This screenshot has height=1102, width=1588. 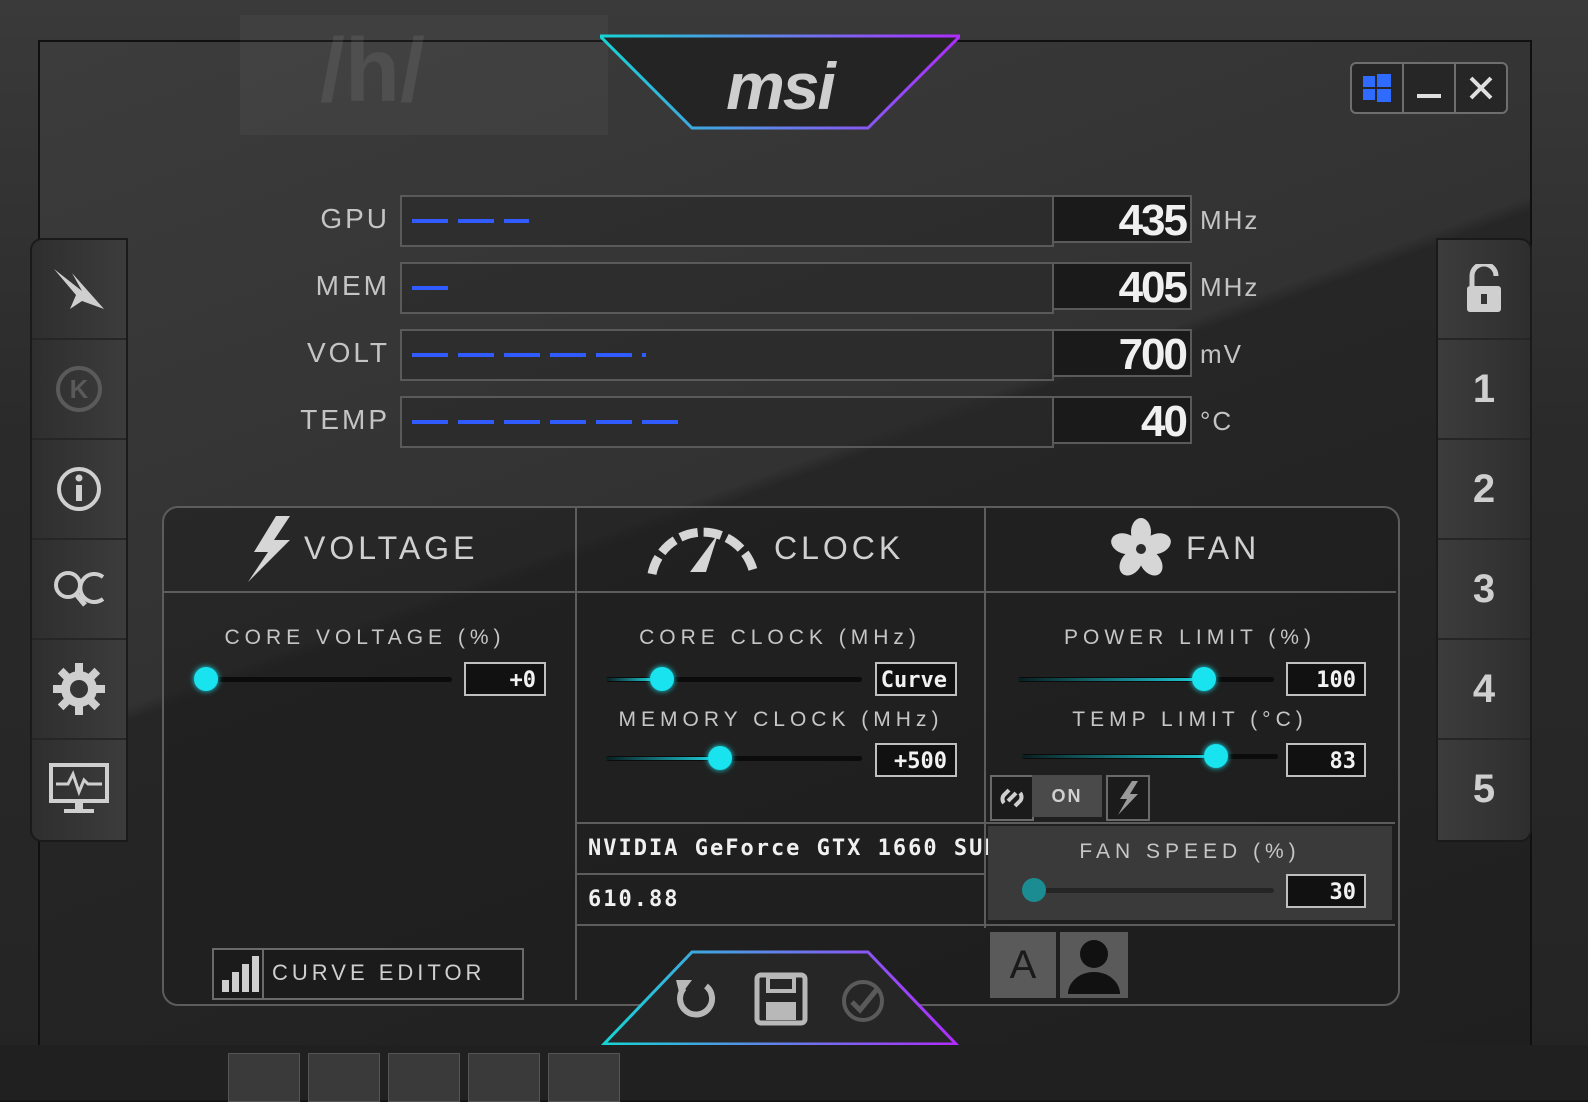 What do you see at coordinates (781, 86) in the screenshot?
I see `msi-logo: msi` at bounding box center [781, 86].